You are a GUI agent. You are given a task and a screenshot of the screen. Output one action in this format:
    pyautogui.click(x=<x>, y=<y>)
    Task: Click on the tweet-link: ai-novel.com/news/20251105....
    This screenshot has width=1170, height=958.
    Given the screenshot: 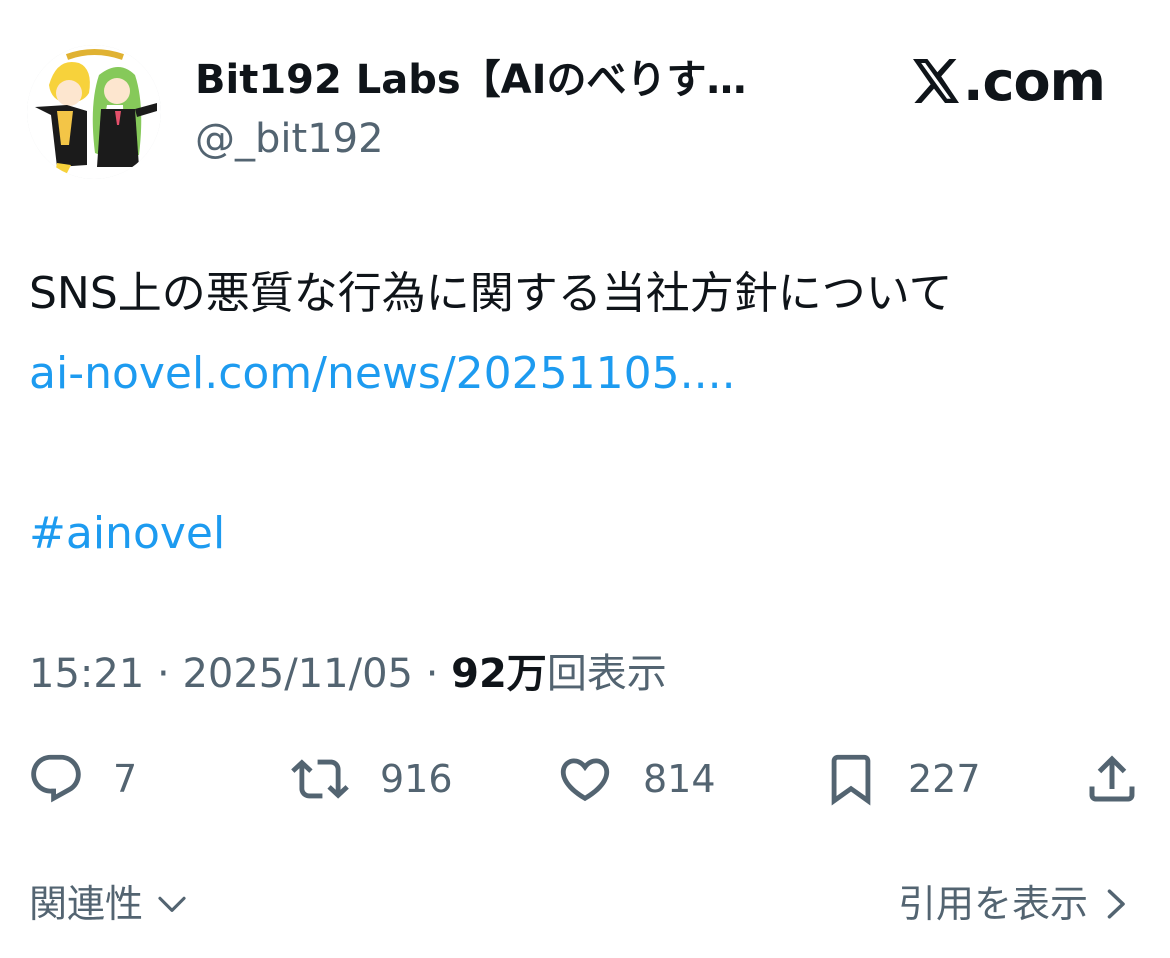 What is the action you would take?
    pyautogui.click(x=382, y=374)
    